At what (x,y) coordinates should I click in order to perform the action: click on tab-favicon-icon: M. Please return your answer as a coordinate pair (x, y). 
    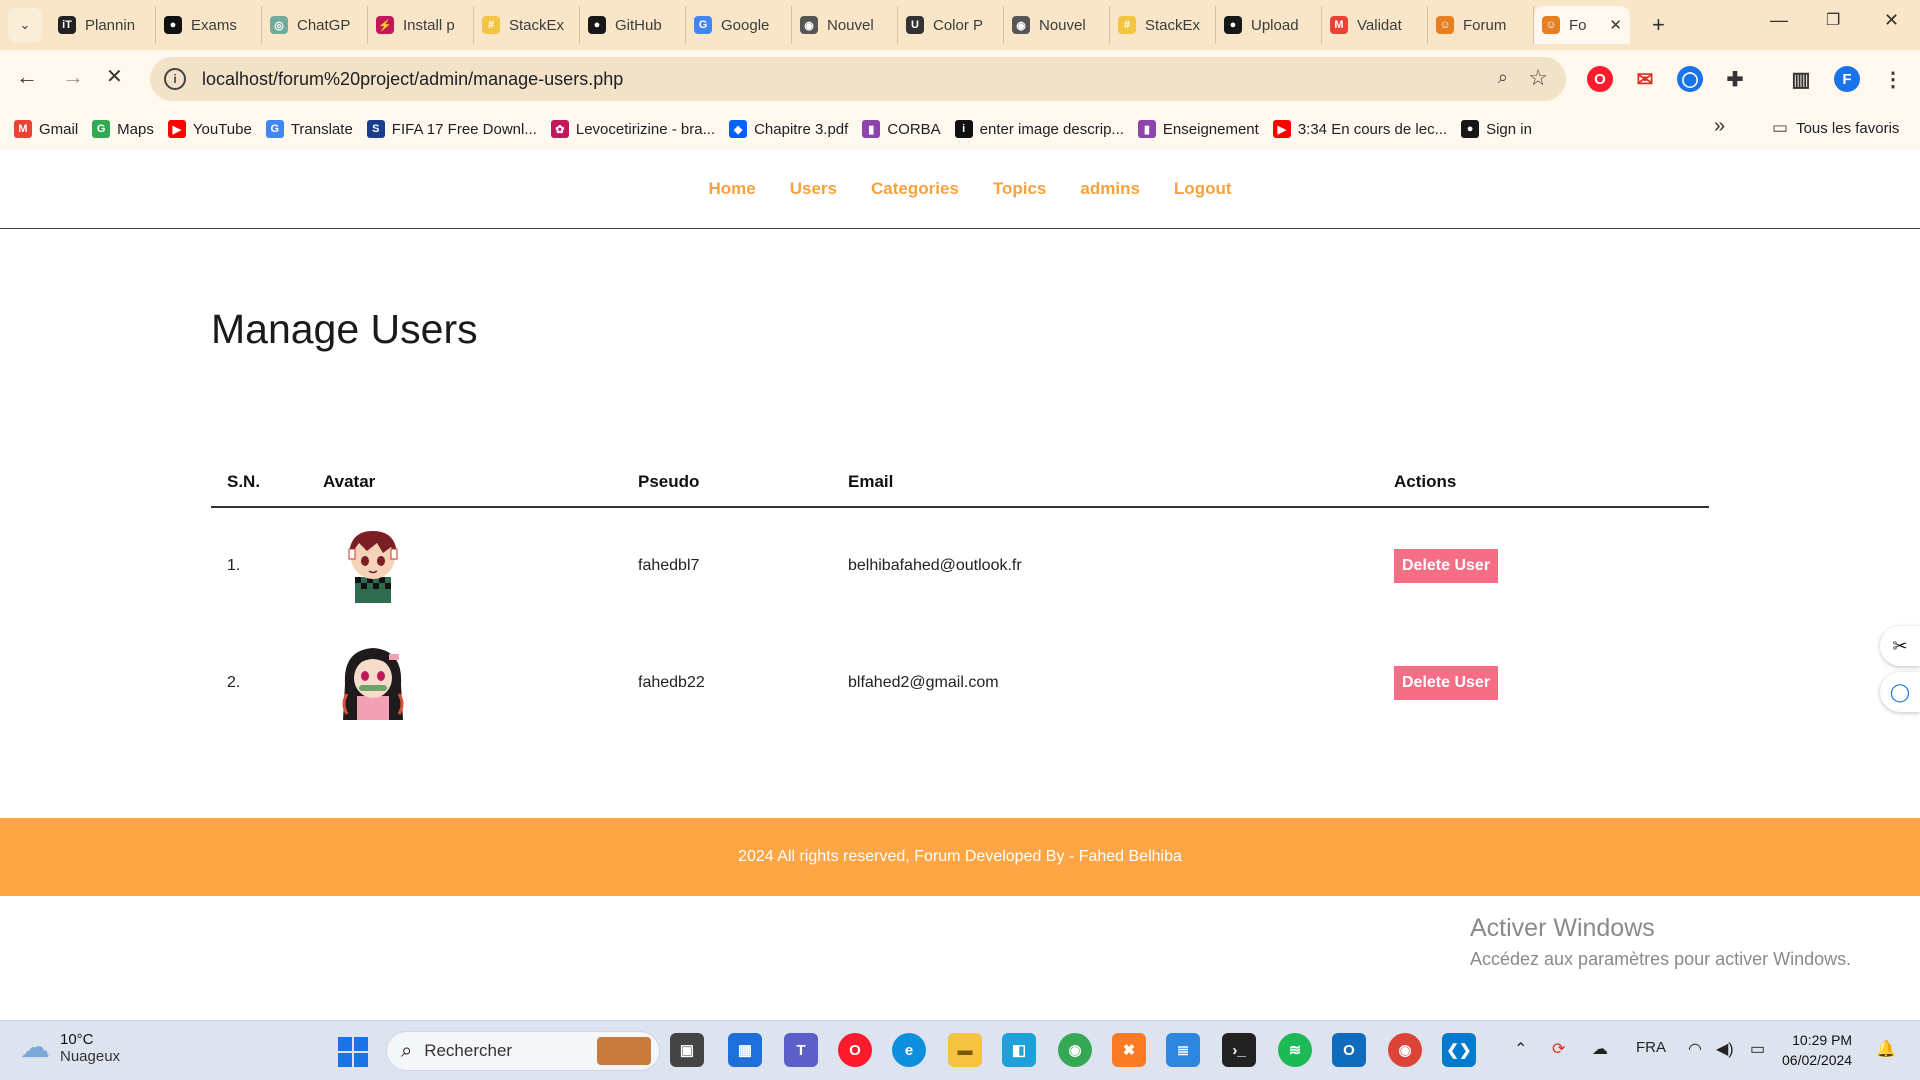
    Looking at the image, I should click on (1339, 25).